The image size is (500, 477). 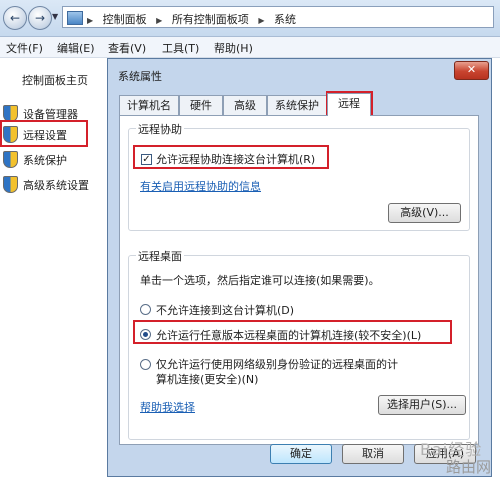 I want to click on tab-advanced: 高级, so click(x=245, y=105).